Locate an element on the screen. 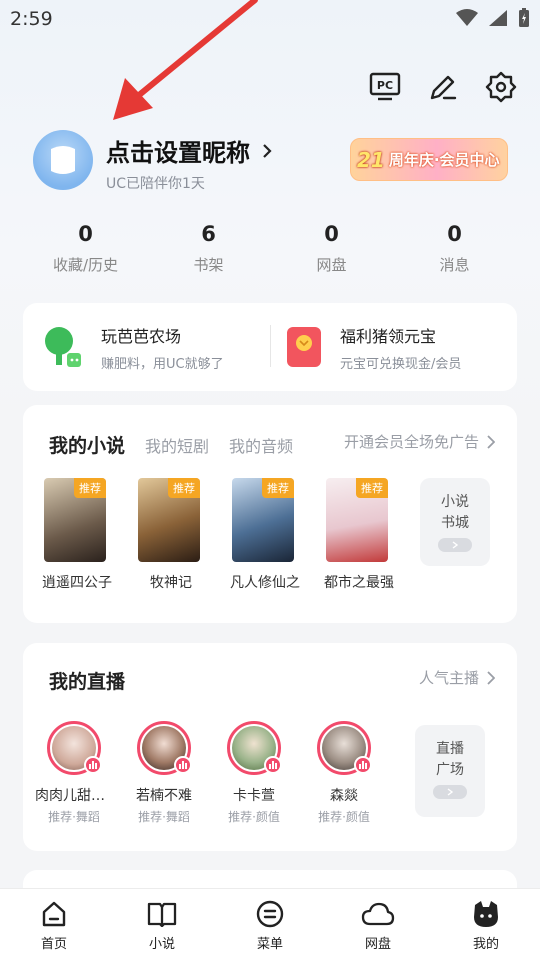 The height and width of the screenshot is (960, 540). wifi-icon is located at coordinates (467, 17).